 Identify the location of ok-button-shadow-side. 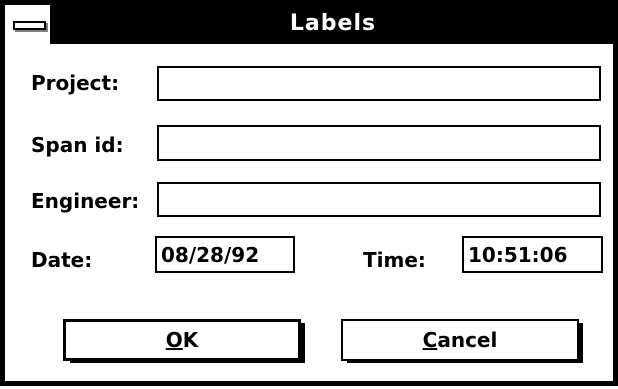
(303, 343).